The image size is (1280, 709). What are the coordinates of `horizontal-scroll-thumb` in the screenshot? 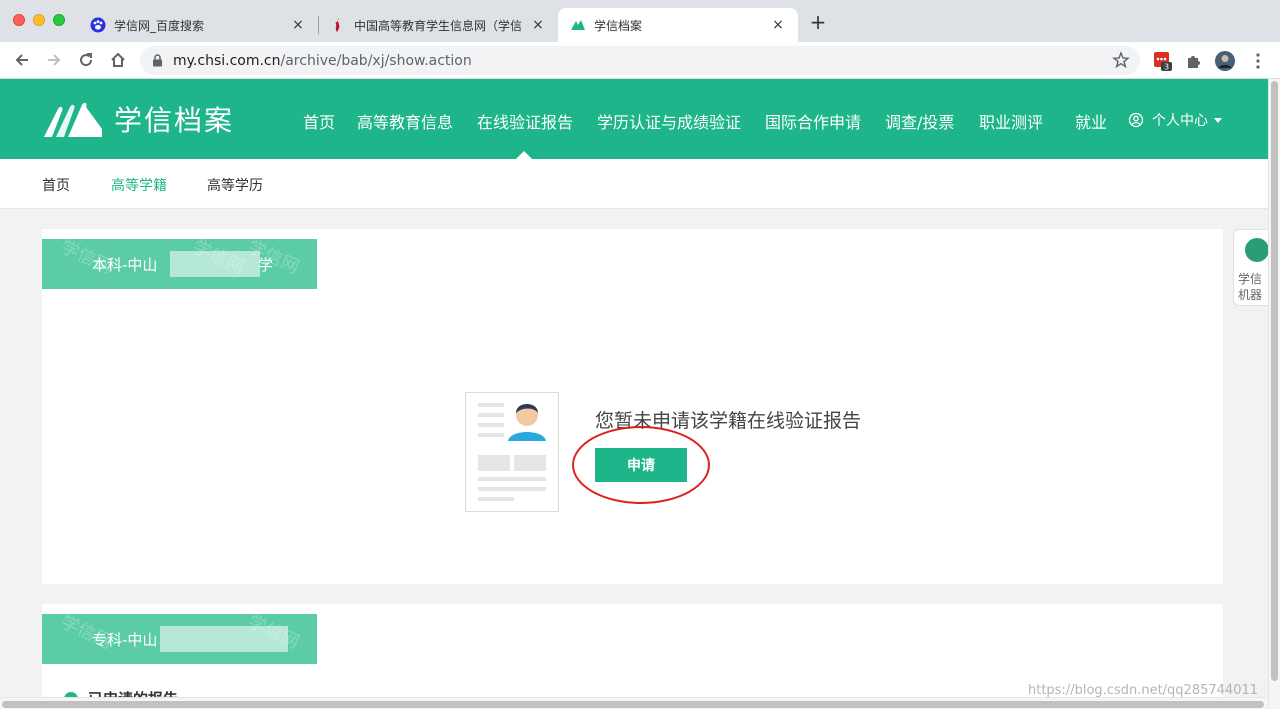 It's located at (633, 704).